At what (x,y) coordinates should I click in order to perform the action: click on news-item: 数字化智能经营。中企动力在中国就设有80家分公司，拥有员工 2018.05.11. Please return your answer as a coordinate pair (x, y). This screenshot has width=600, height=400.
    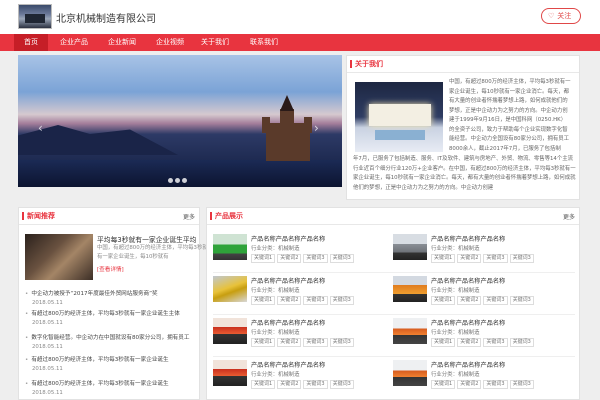
    Looking at the image, I should click on (118, 342).